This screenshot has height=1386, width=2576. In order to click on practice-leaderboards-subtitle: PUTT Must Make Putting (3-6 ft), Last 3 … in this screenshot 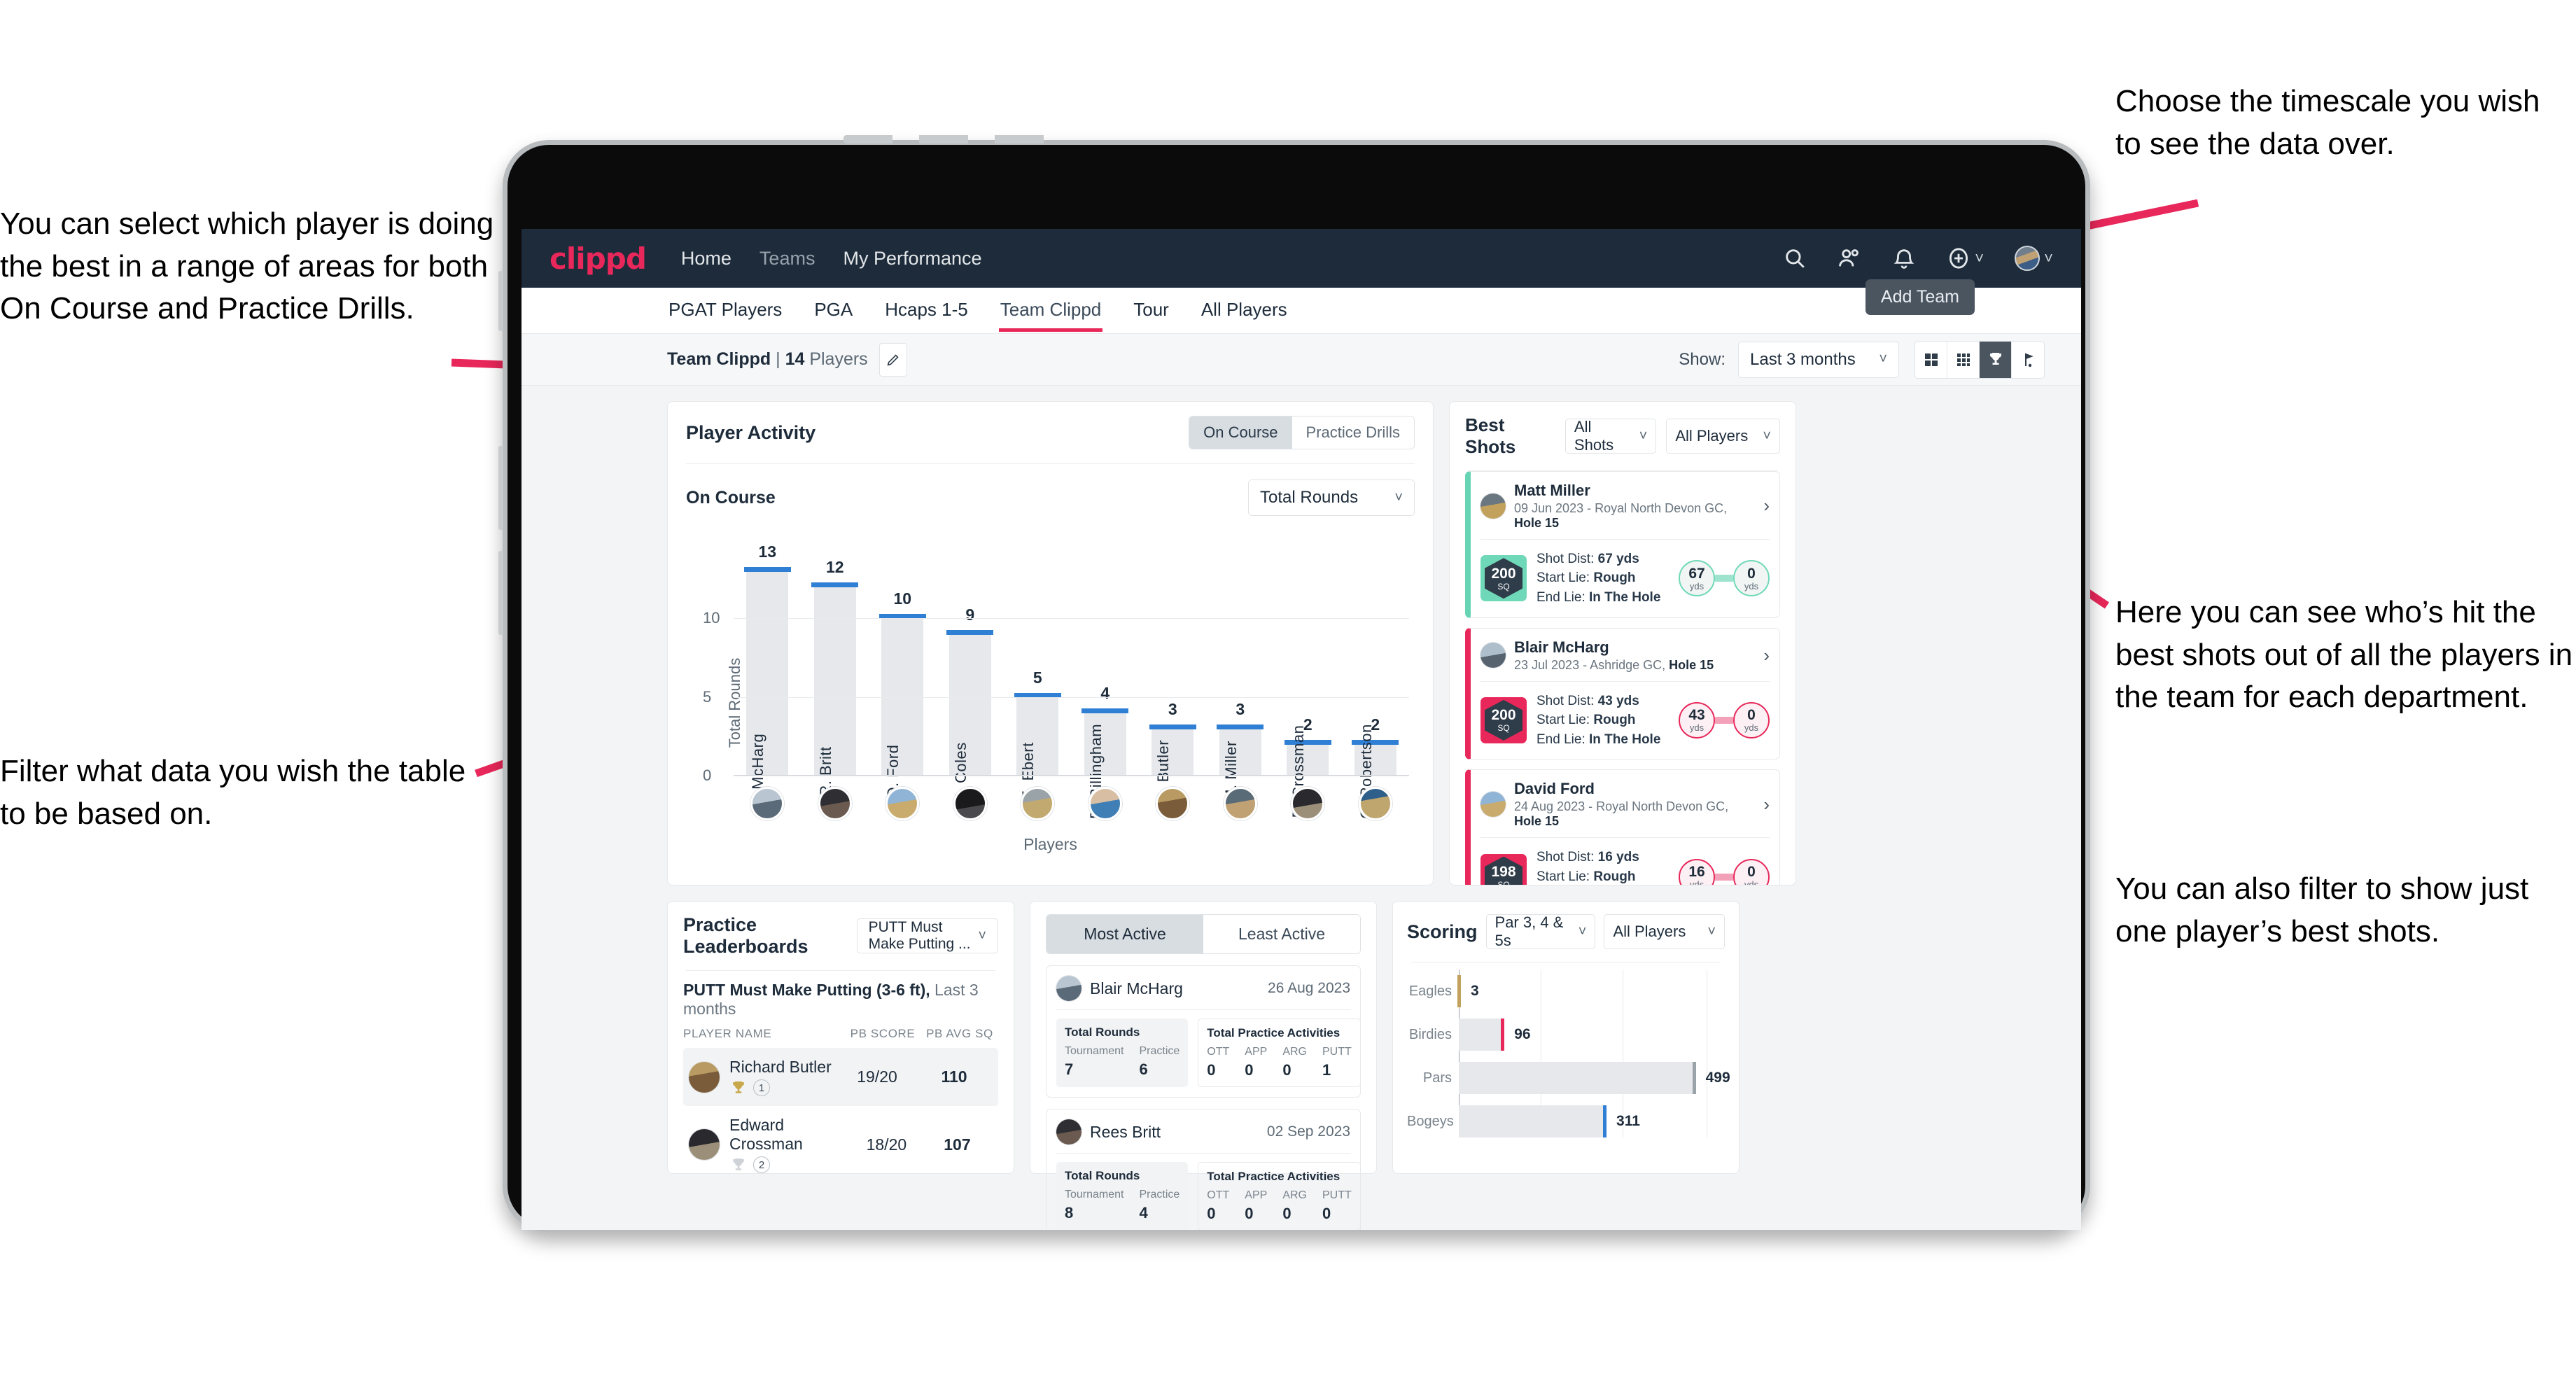, I will do `click(841, 994)`.